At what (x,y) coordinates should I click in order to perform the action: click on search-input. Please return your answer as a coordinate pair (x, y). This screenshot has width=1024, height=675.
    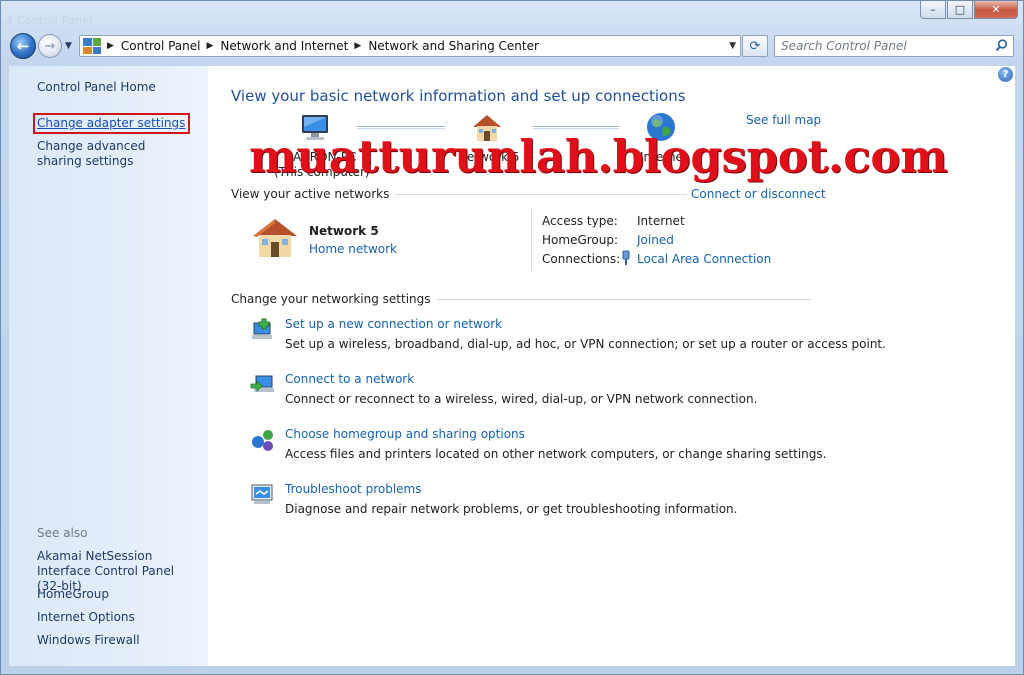
    Looking at the image, I should click on (883, 46).